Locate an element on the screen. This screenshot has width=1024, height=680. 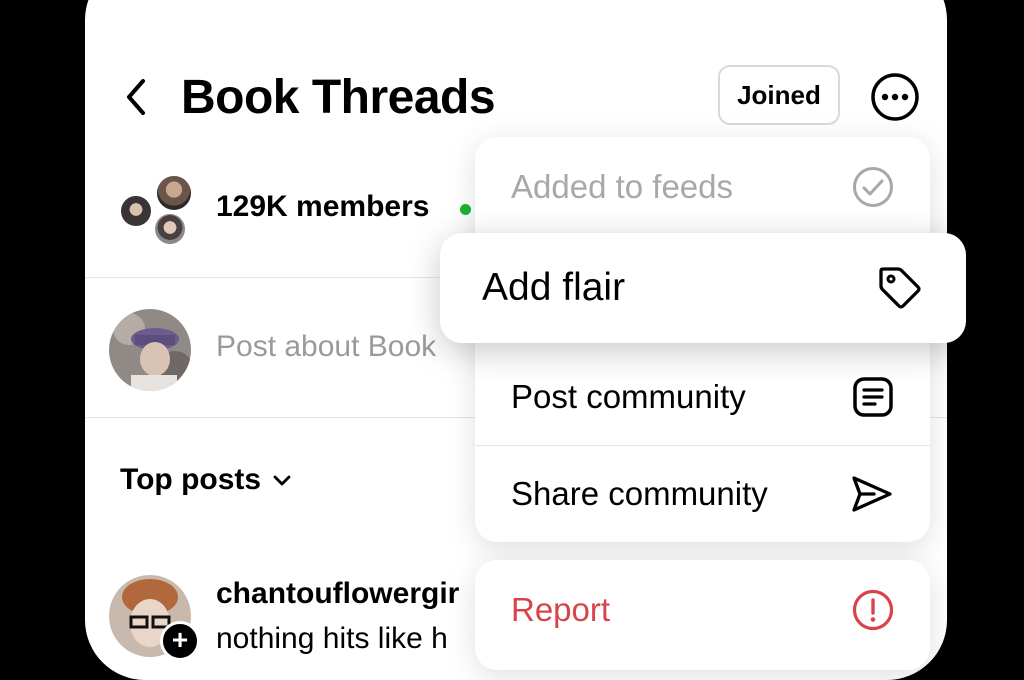
menu-item-label: Added to feeds is located at coordinates (622, 186).